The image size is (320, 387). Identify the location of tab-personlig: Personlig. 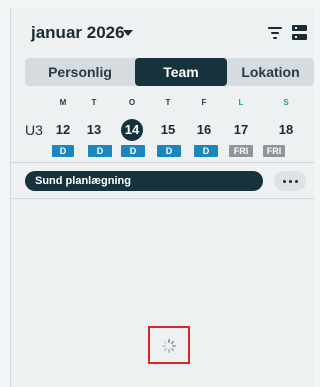
(80, 72).